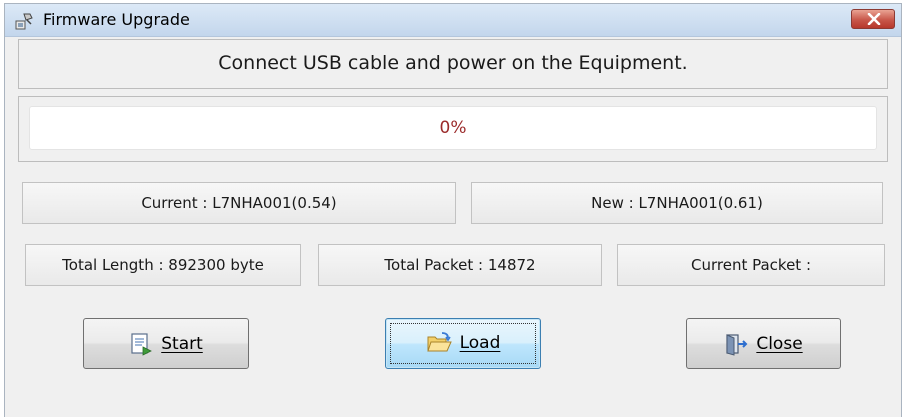 This screenshot has height=417, width=906. I want to click on start-button-label: Start, so click(182, 344).